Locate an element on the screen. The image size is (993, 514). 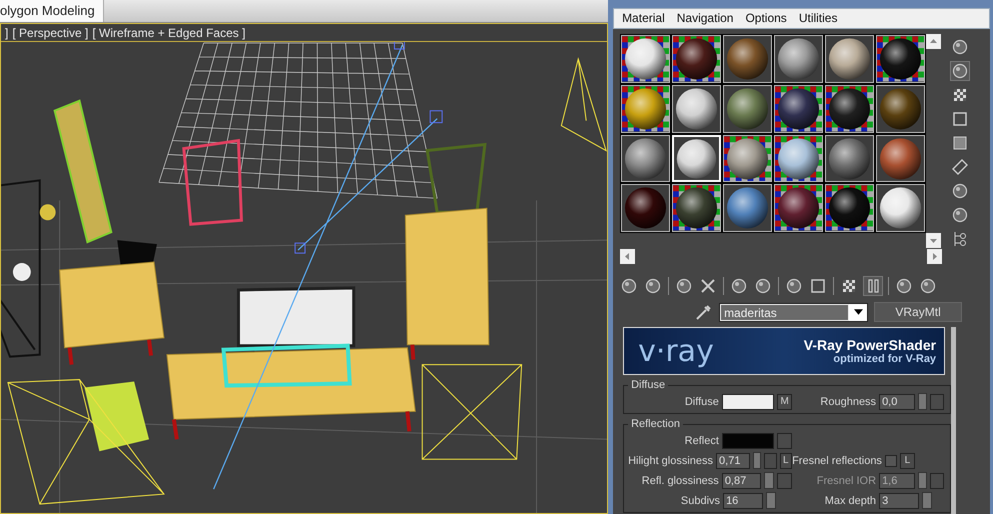
parameter-label: Fresnel reflections is located at coordinates (837, 460).